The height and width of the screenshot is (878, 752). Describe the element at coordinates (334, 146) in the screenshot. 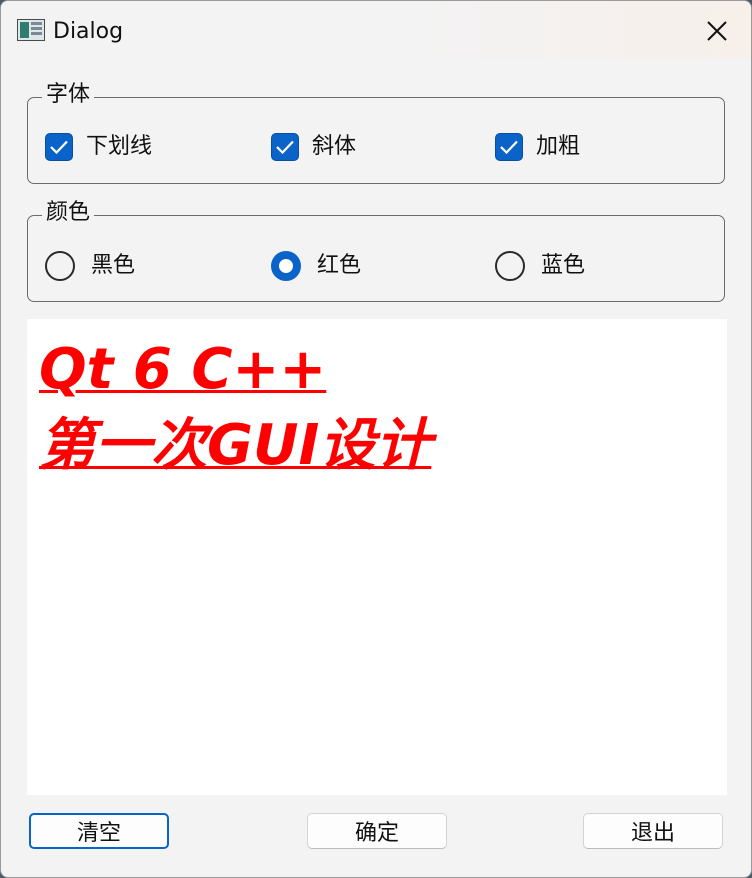

I see `checkbox-italic-label: 斜体` at that location.